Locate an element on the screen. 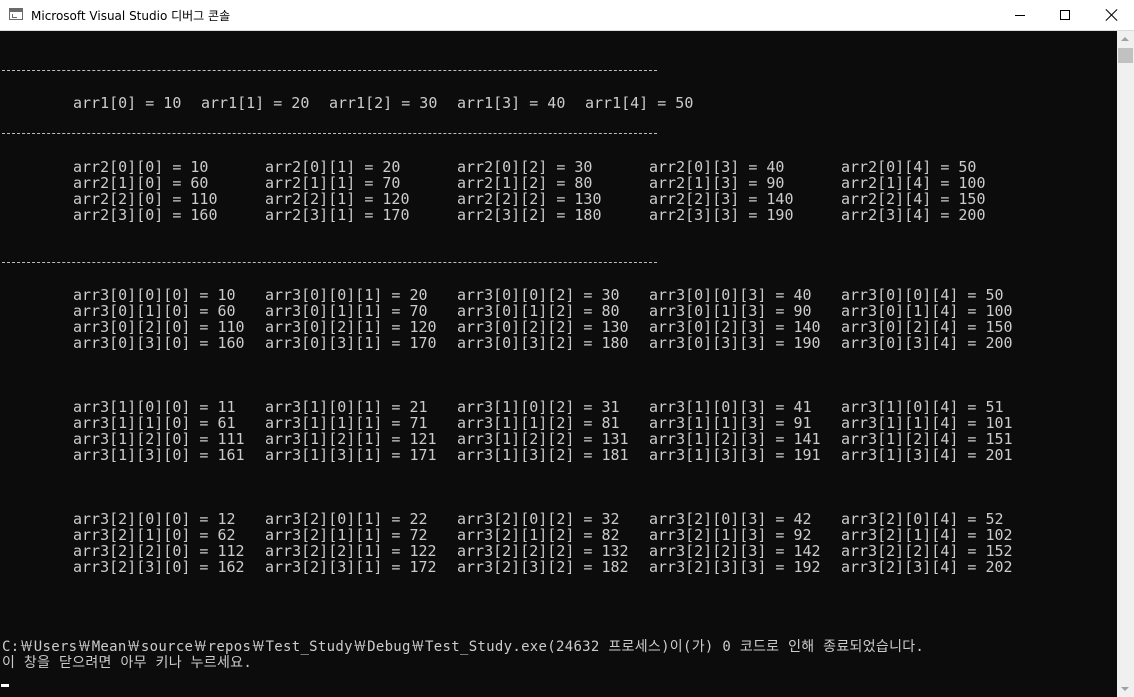 The image size is (1134, 697). arr3-value: arr3[0][3][2] = 180 is located at coordinates (543, 343).